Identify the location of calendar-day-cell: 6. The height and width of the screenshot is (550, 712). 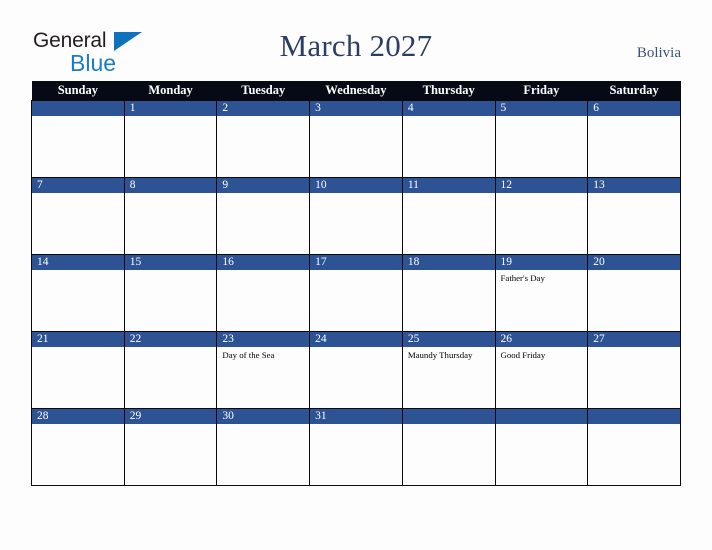
(634, 139).